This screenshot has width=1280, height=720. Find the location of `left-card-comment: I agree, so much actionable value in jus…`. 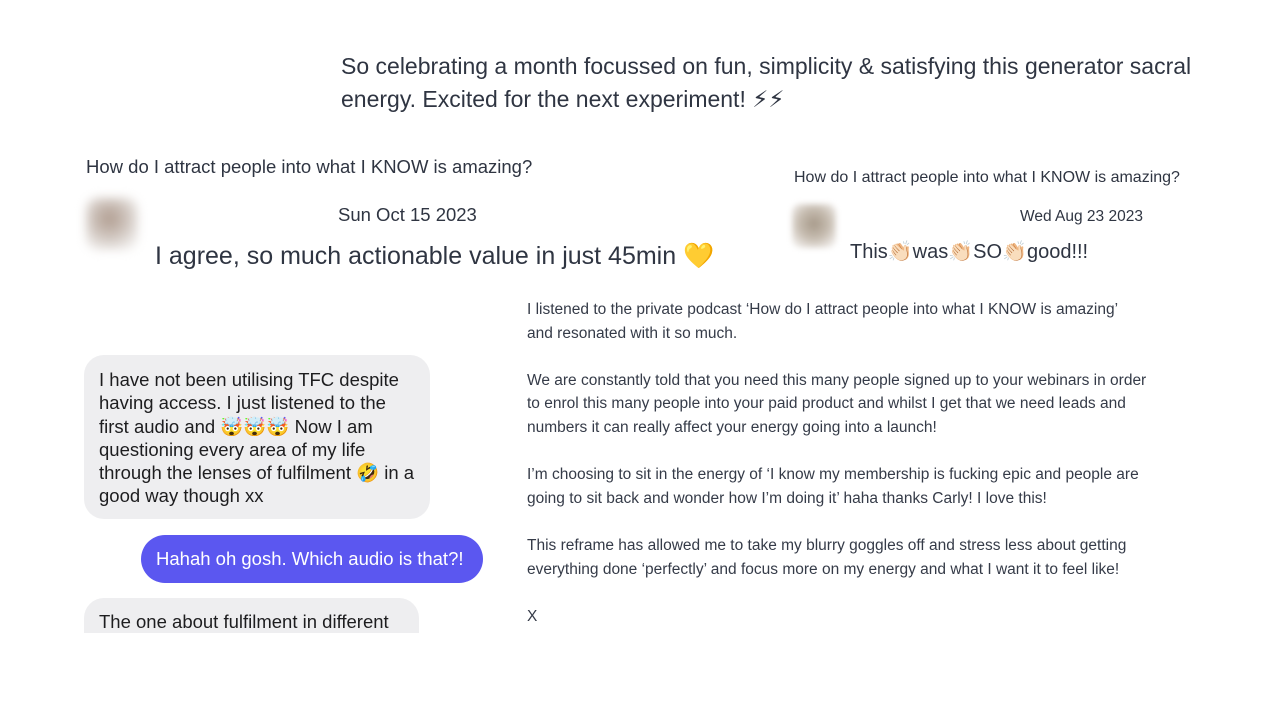

left-card-comment: I agree, so much actionable value in jus… is located at coordinates (435, 256).